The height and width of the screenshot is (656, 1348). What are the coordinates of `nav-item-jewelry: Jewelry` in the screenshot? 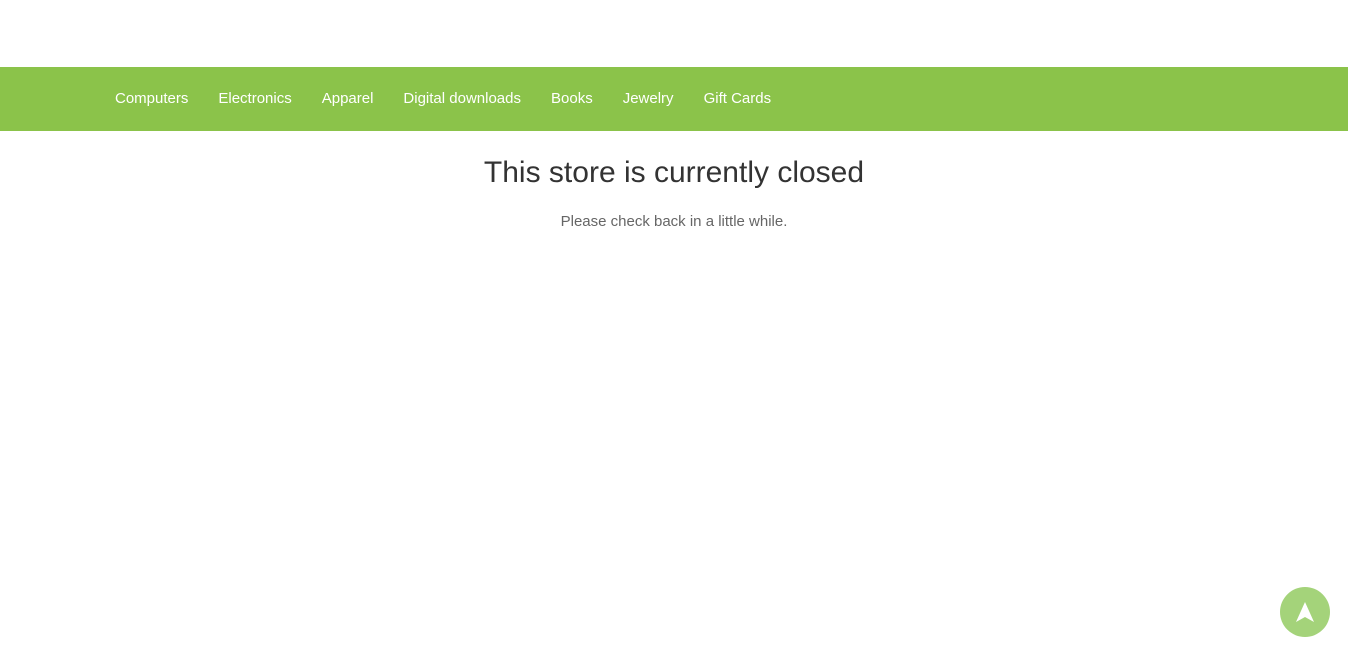 It's located at (648, 99).